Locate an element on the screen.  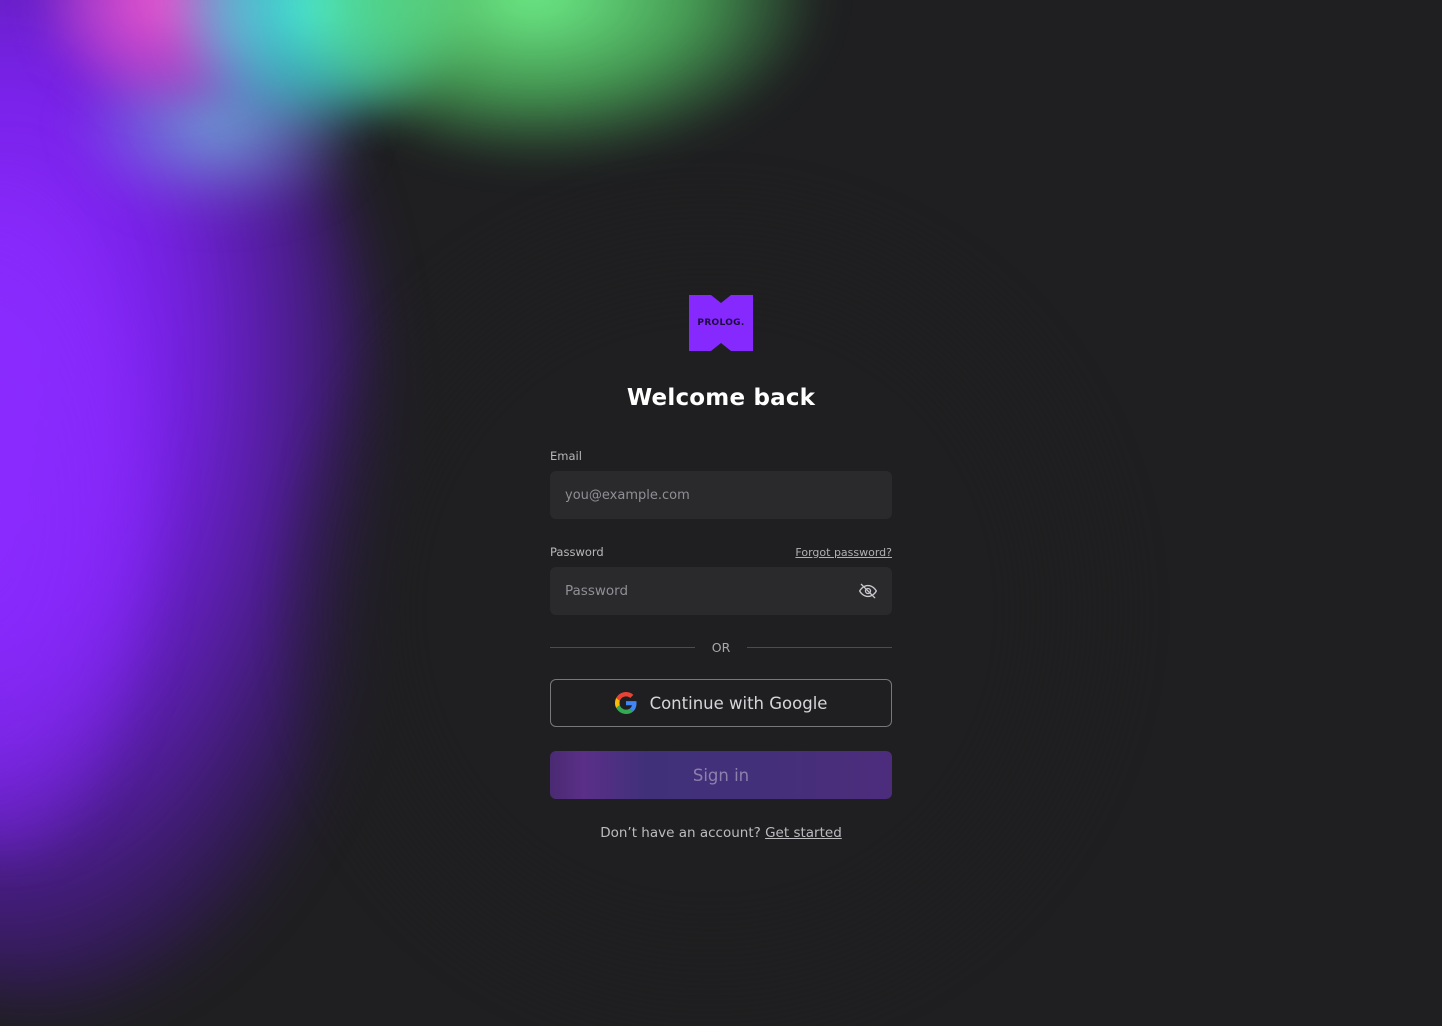
sign-in-label: Sign in is located at coordinates (721, 775).